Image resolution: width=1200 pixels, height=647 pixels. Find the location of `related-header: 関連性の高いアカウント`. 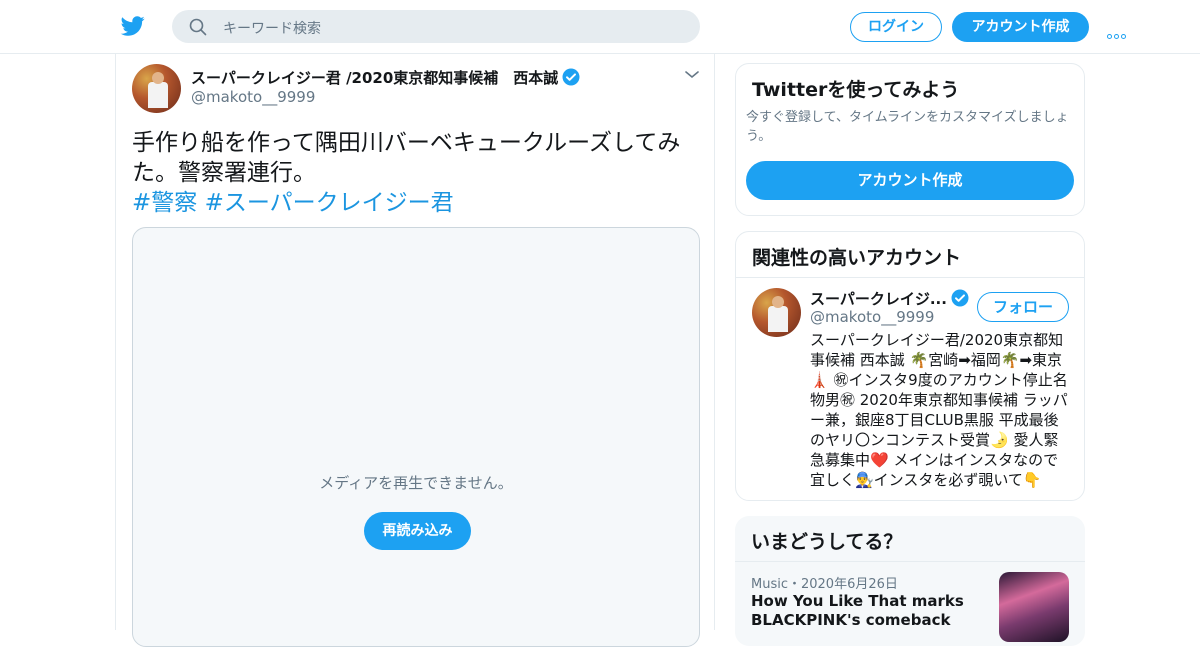

related-header: 関連性の高いアカウント is located at coordinates (910, 255).